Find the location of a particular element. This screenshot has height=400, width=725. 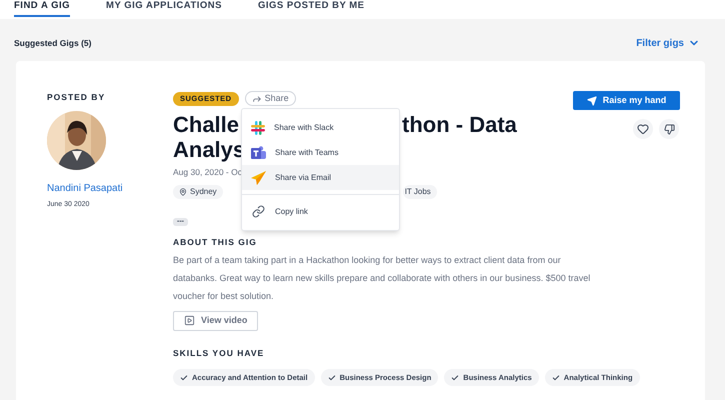

share-menu-item: Share via Email is located at coordinates (320, 177).